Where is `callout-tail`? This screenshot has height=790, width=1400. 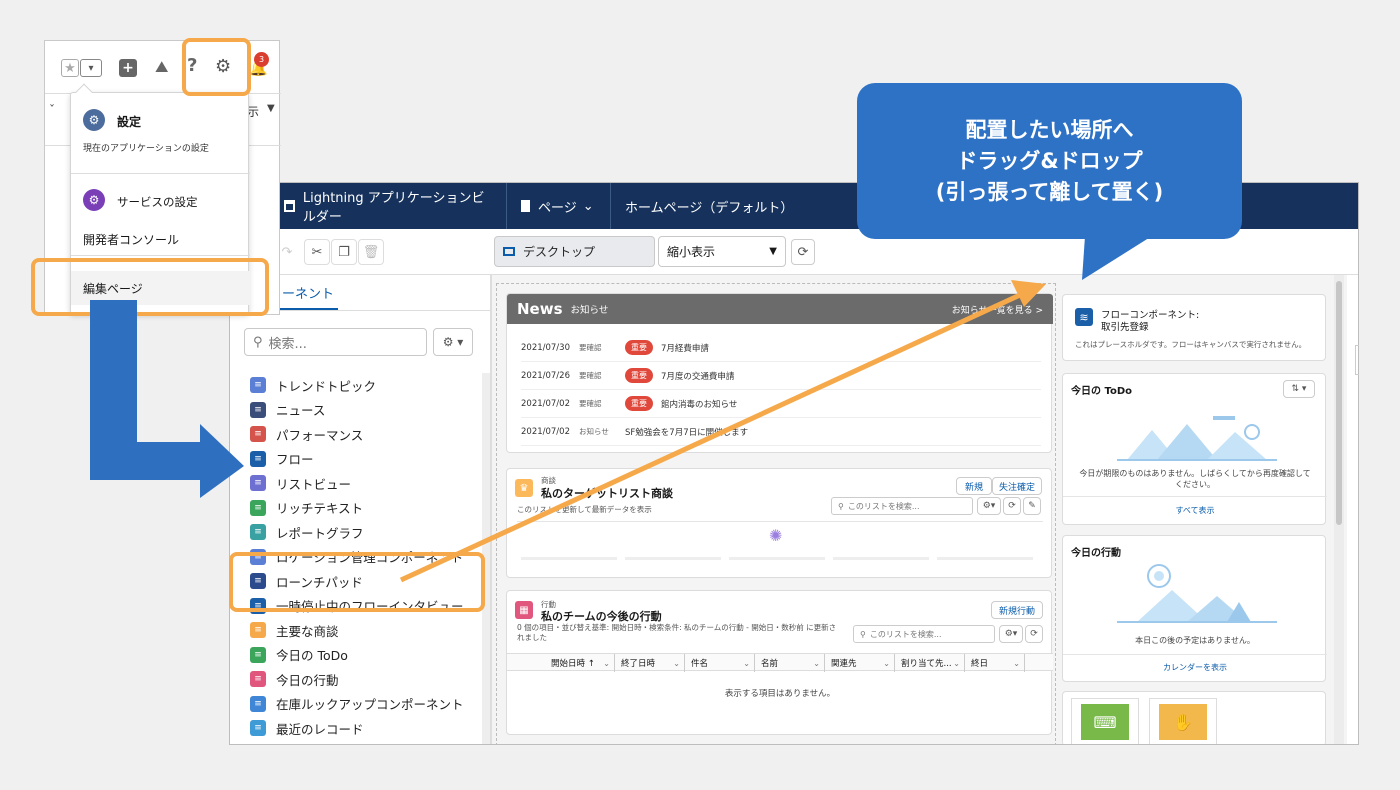 callout-tail is located at coordinates (1117, 258).